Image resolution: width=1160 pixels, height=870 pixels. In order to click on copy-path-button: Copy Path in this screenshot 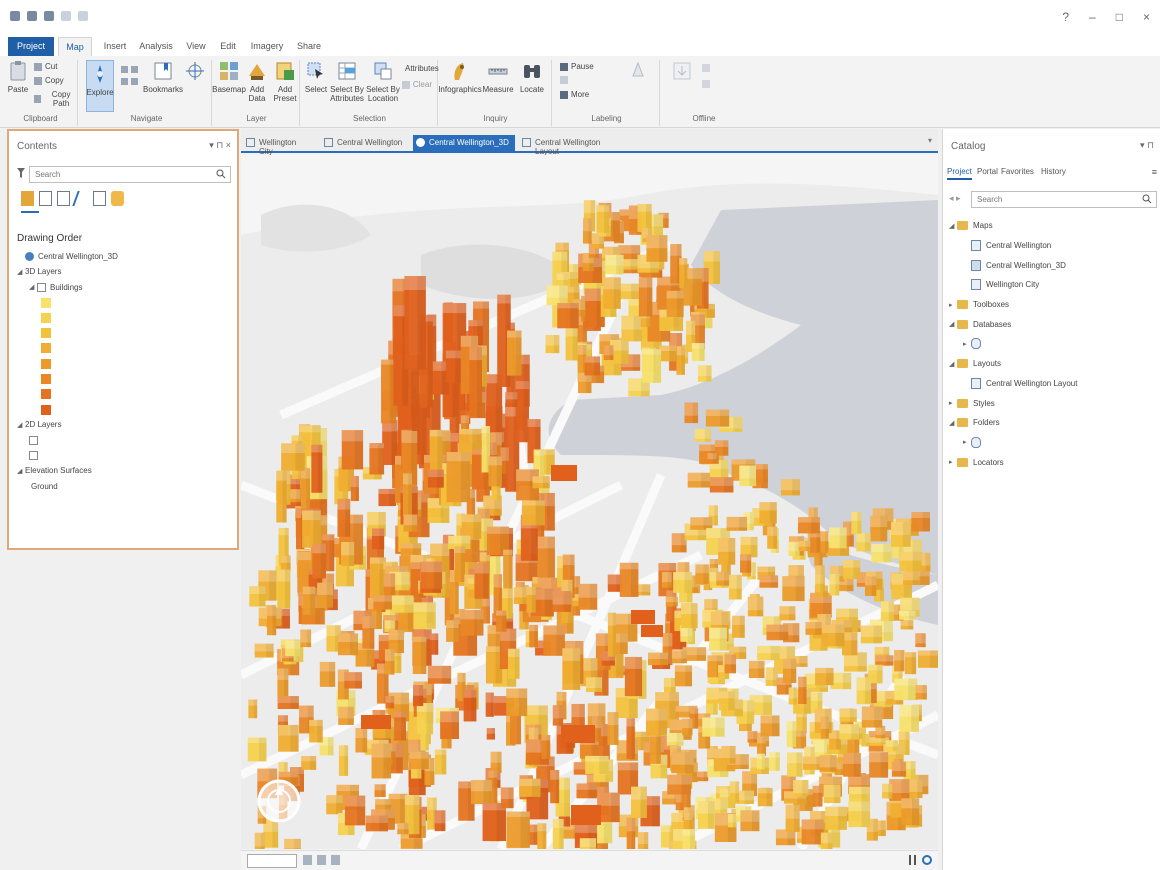, I will do `click(56, 99)`.